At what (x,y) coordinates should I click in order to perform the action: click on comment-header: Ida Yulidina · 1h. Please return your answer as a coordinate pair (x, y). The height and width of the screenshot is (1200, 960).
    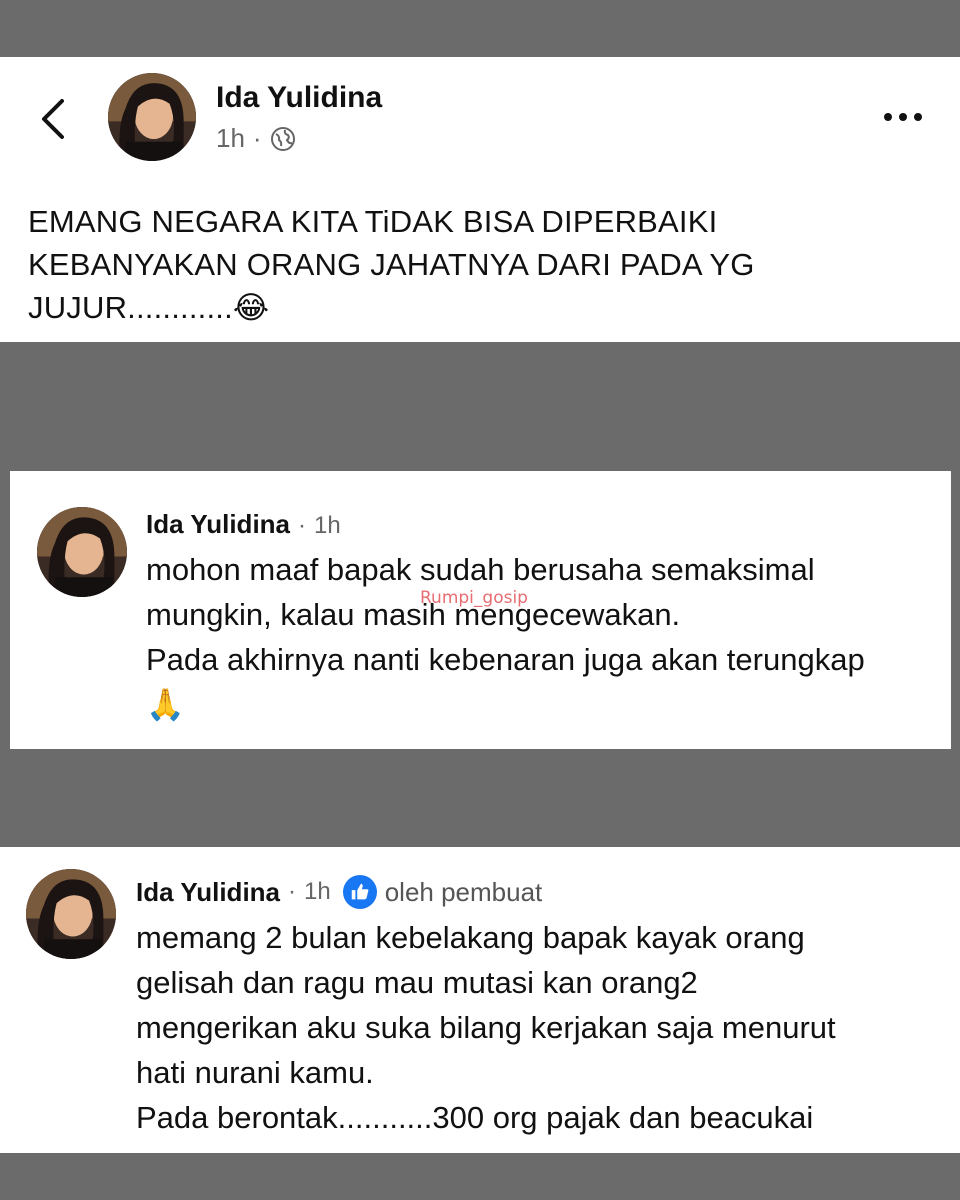
    Looking at the image, I should click on (243, 524).